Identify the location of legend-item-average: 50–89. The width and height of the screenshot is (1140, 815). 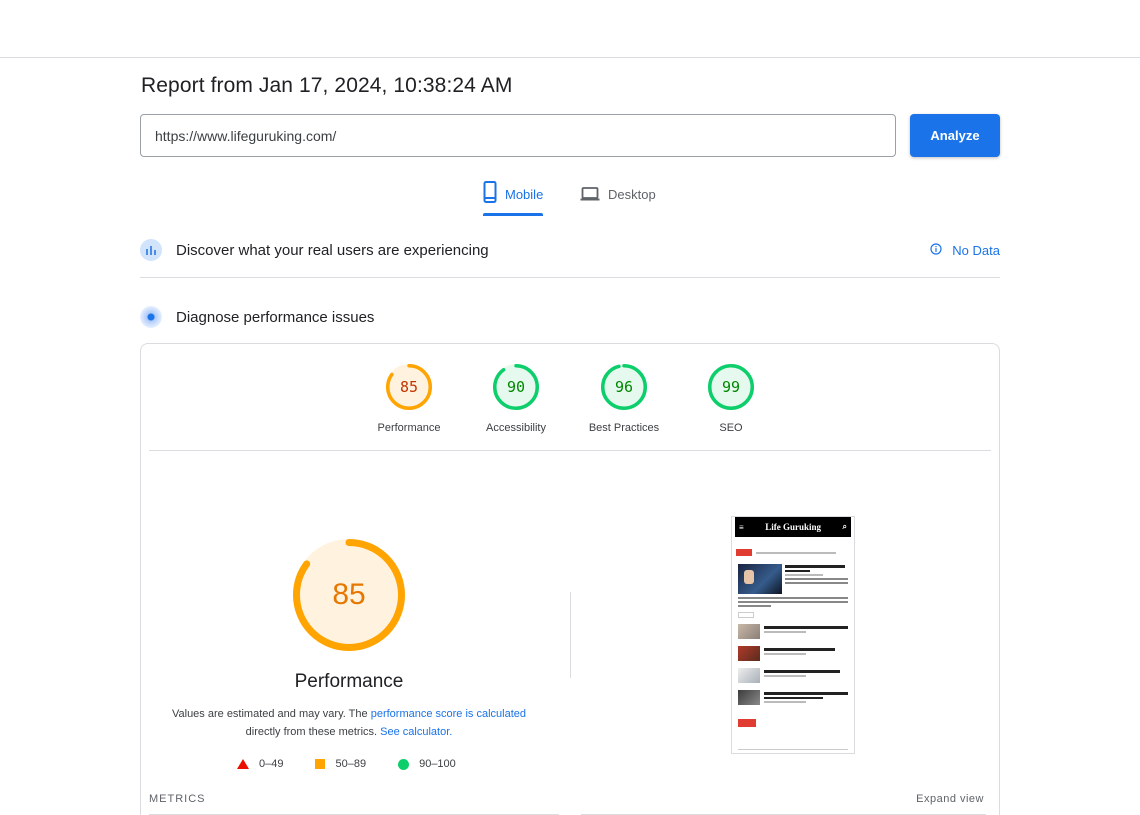
(340, 764).